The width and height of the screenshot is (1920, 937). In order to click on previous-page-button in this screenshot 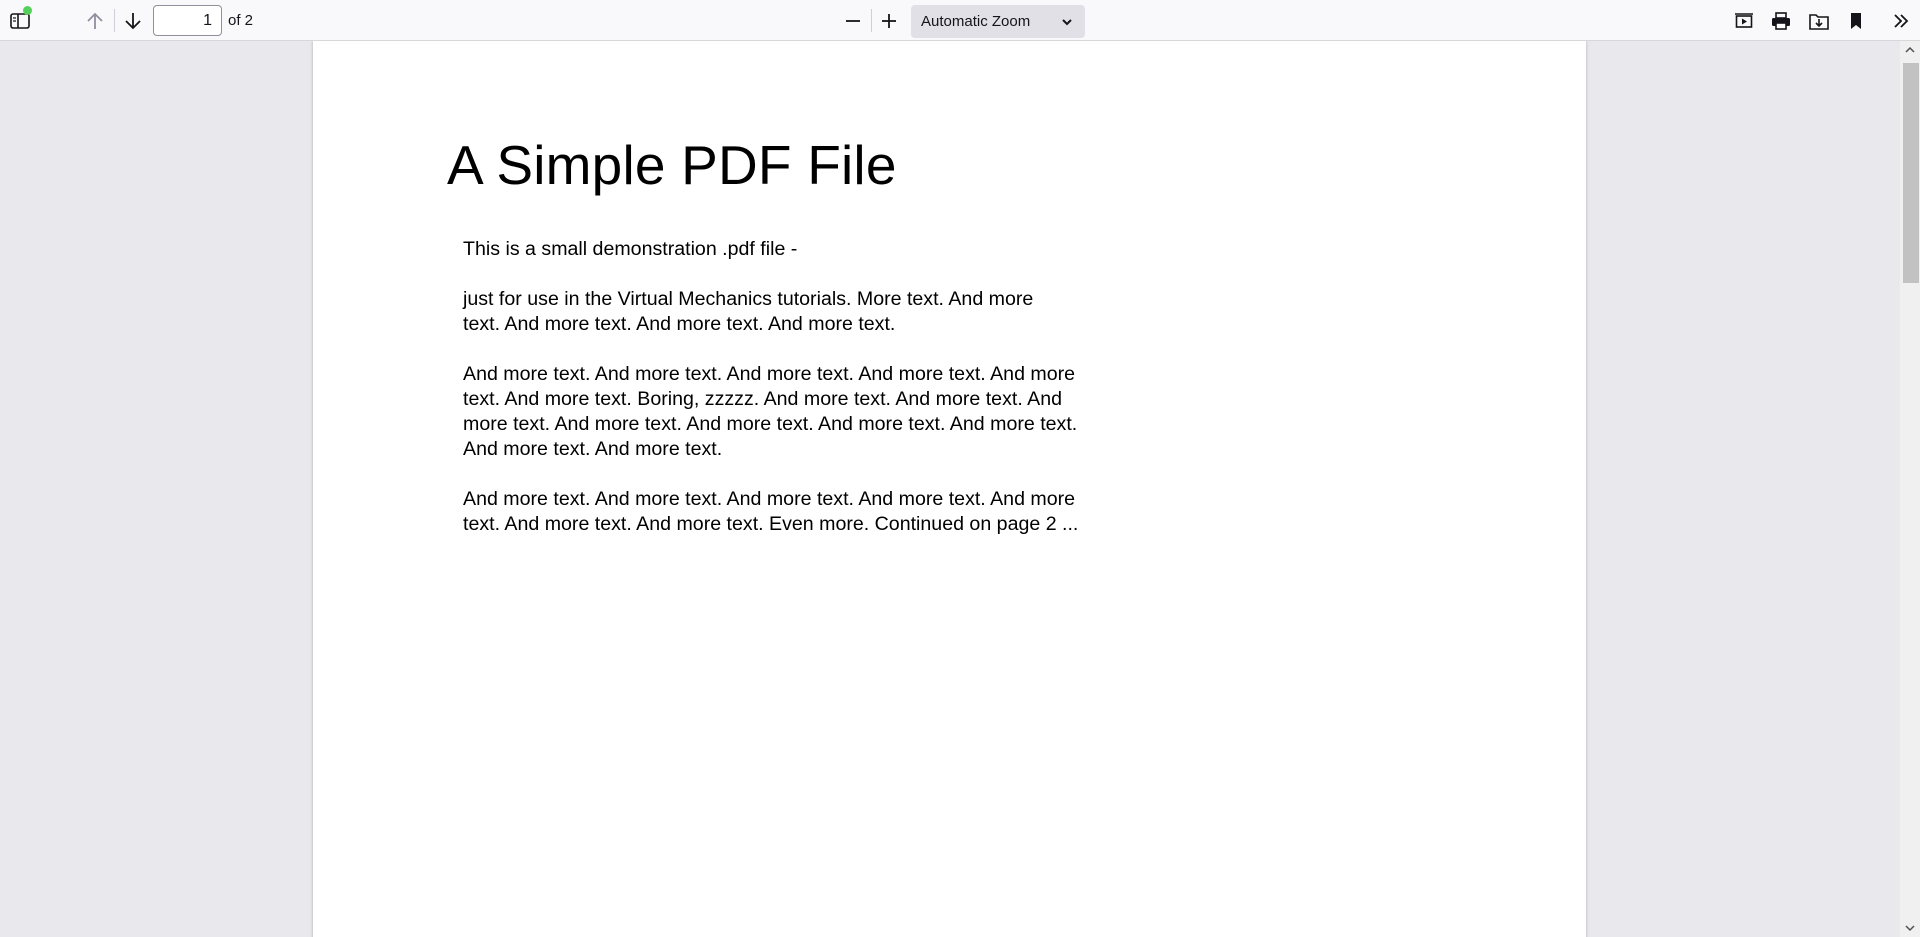, I will do `click(95, 21)`.